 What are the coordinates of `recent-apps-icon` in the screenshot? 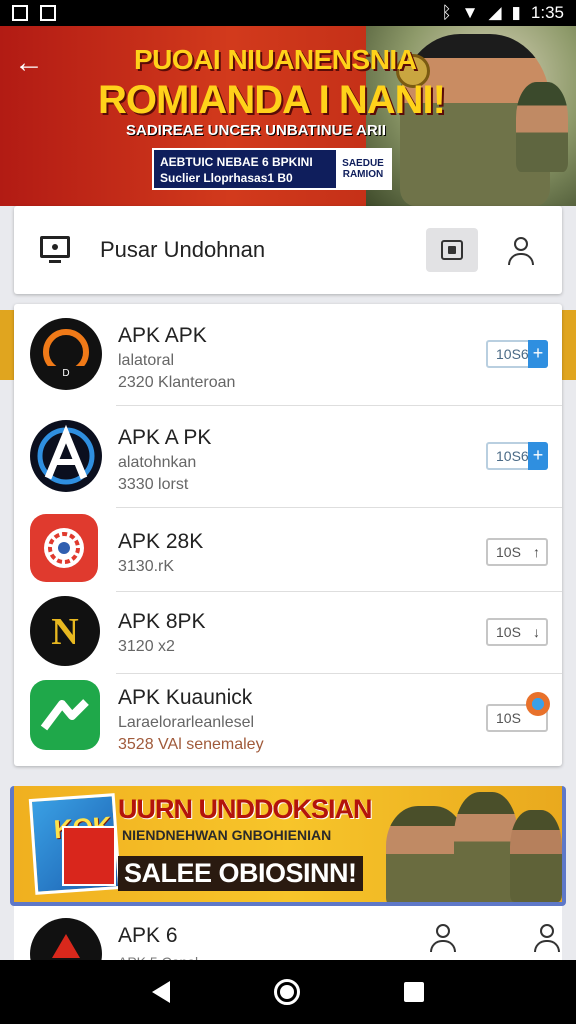 It's located at (414, 992).